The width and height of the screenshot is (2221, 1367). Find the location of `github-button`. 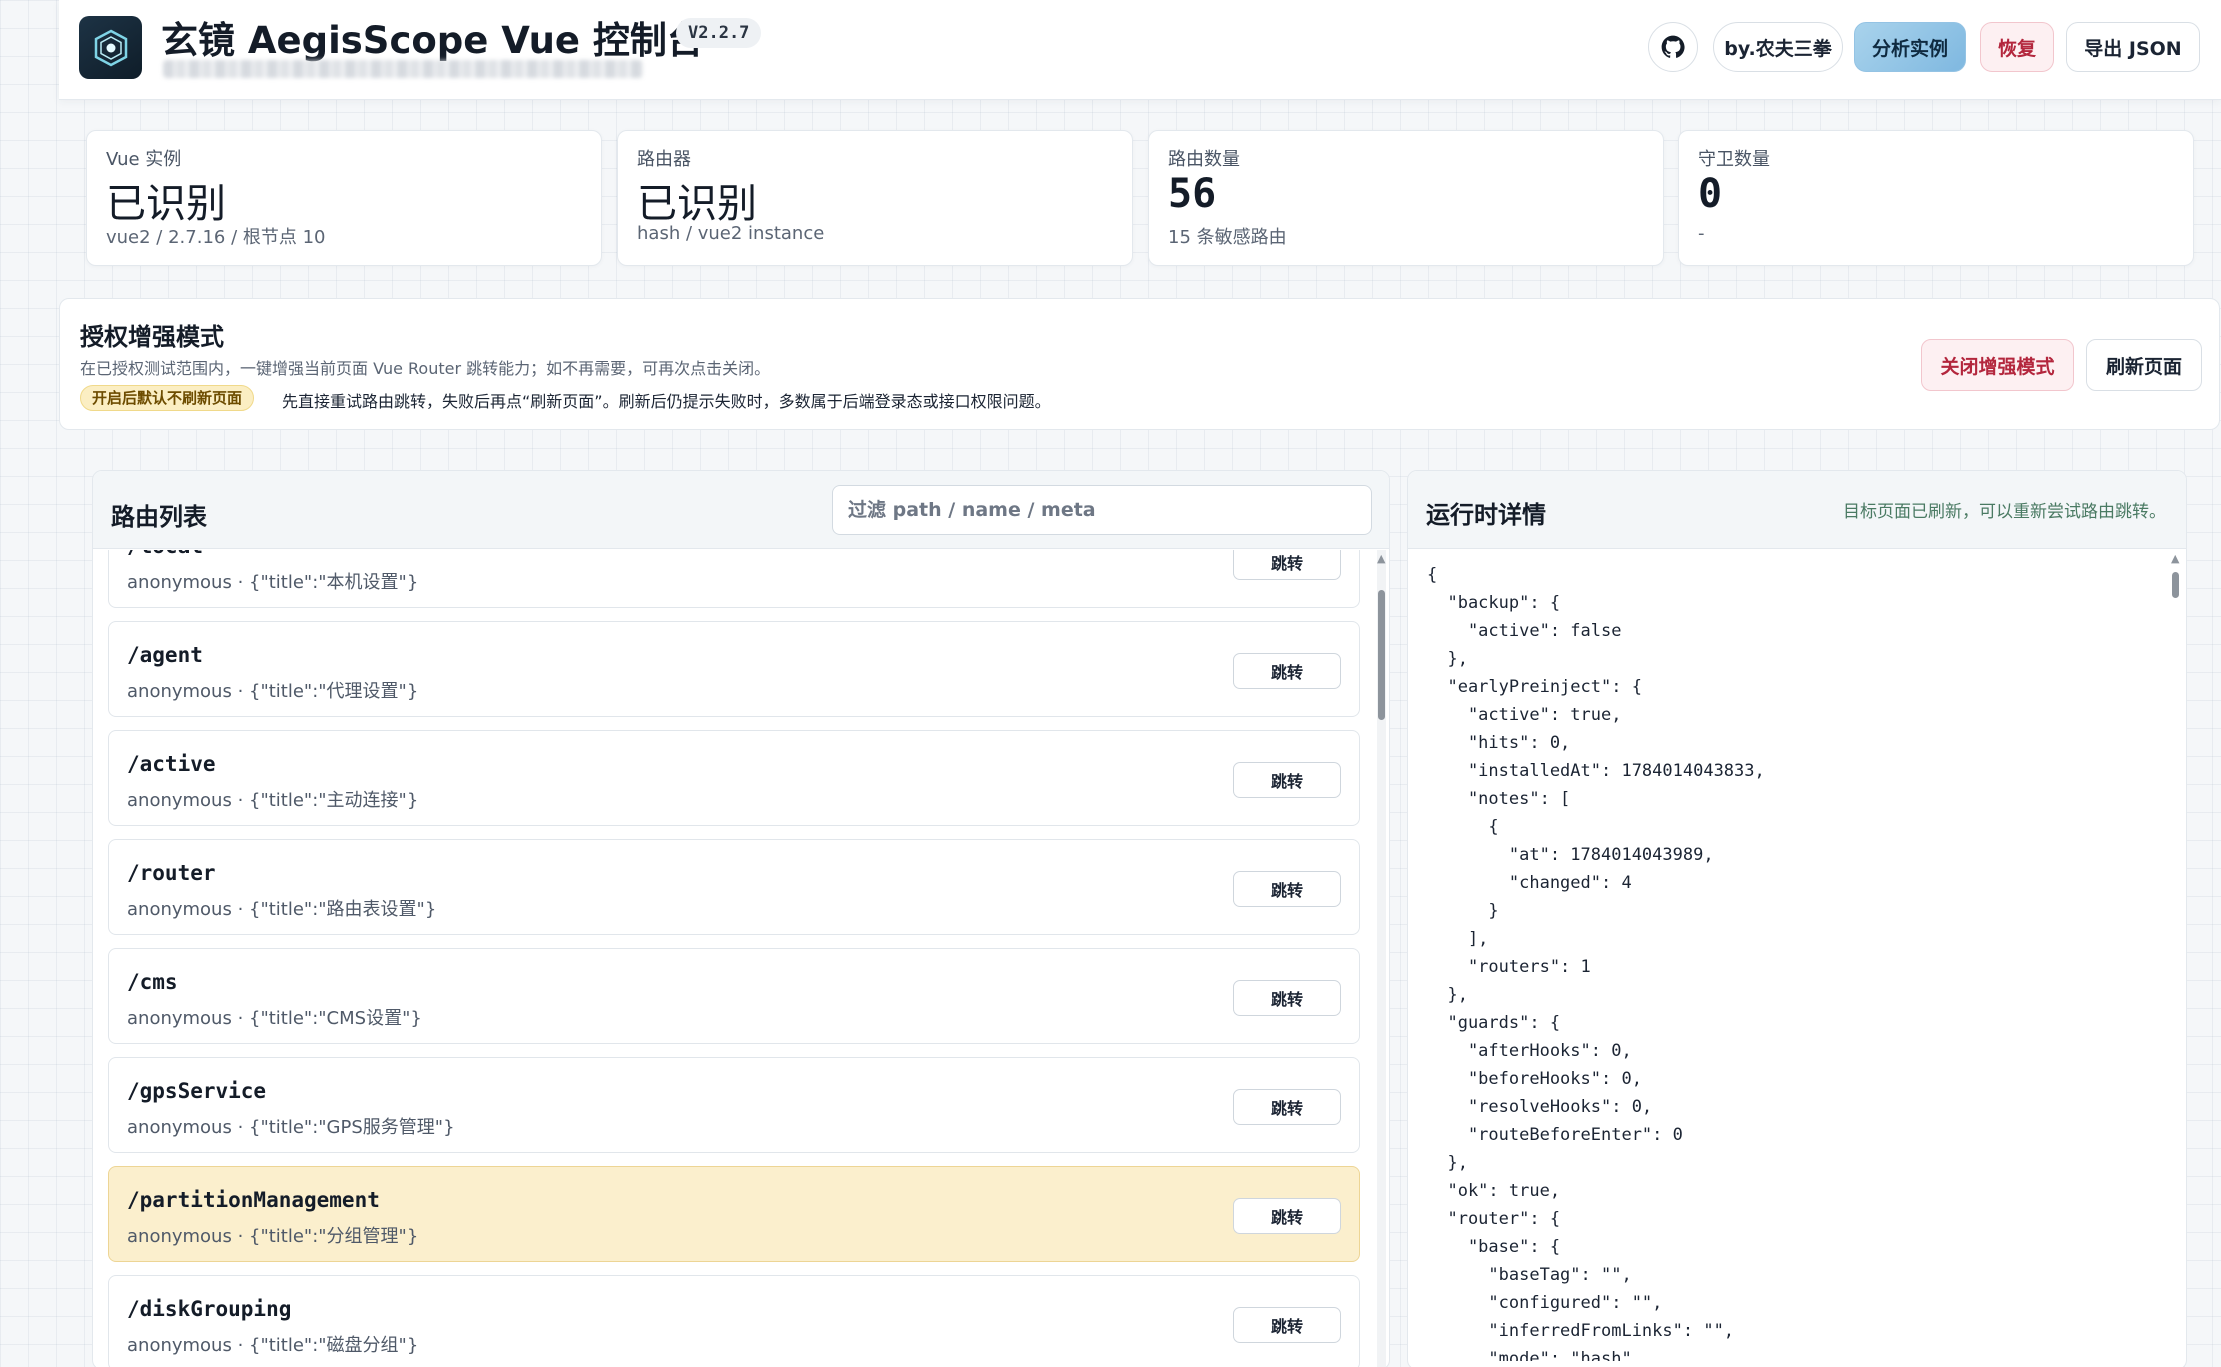

github-button is located at coordinates (1673, 47).